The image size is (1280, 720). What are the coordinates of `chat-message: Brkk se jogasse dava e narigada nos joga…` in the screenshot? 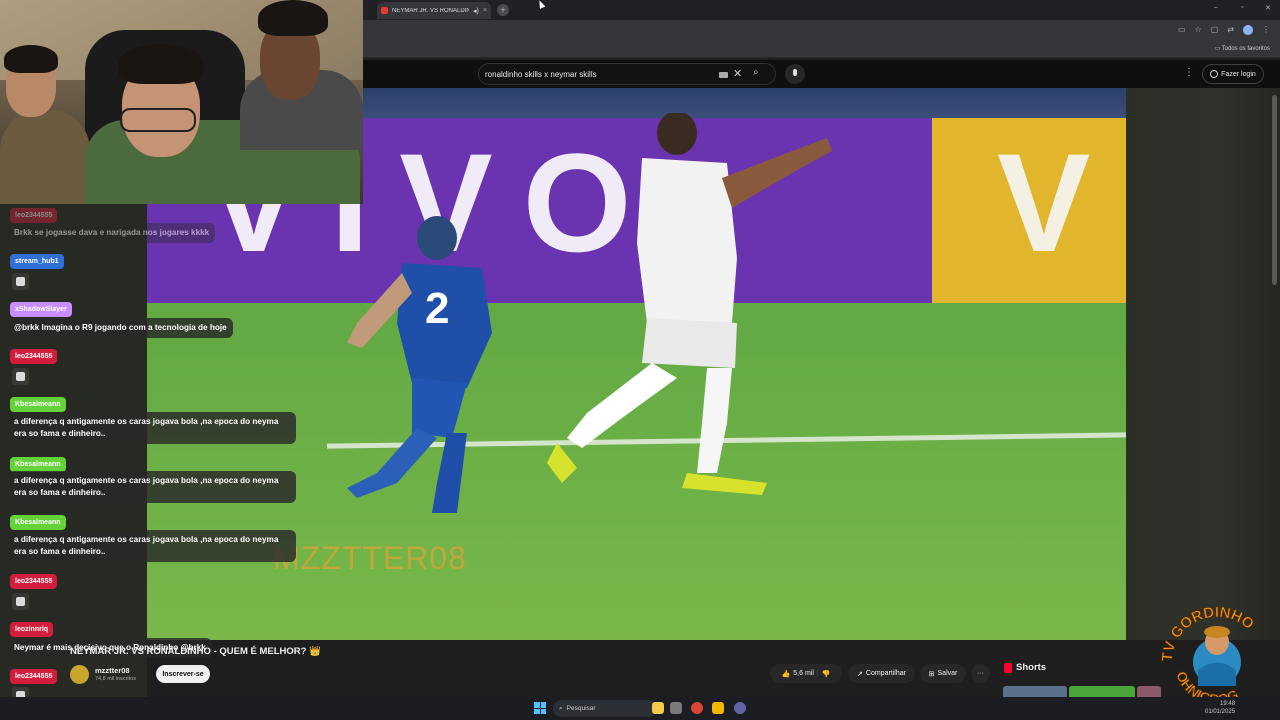 It's located at (112, 233).